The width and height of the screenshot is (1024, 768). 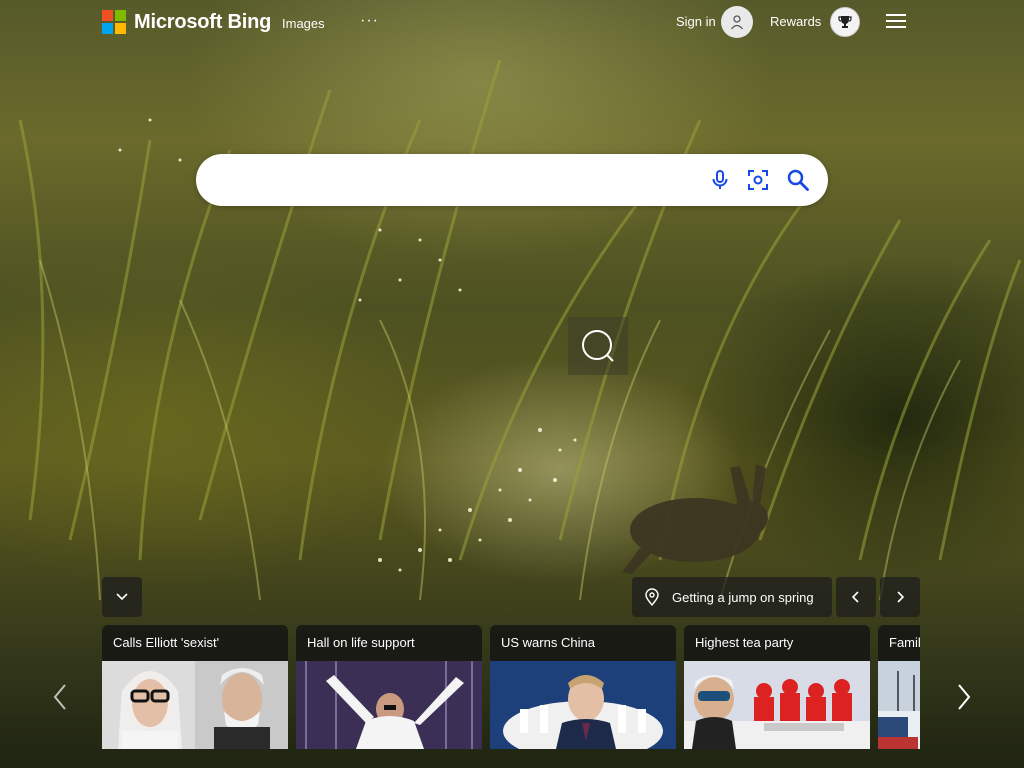 I want to click on trophy-icon, so click(x=845, y=22).